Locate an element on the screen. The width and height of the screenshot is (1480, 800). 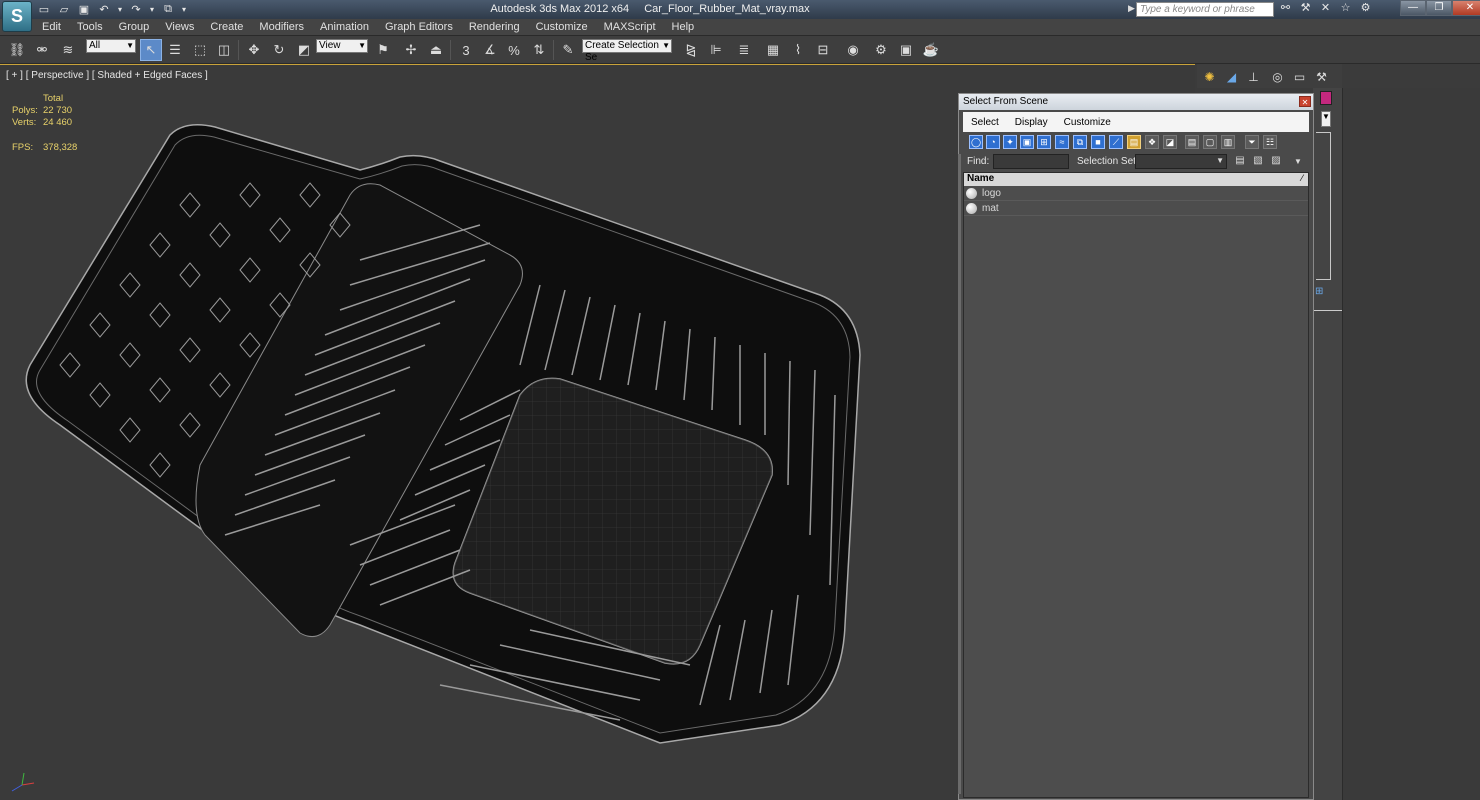
display-tab-icon: ▭ is located at coordinates (1299, 76).